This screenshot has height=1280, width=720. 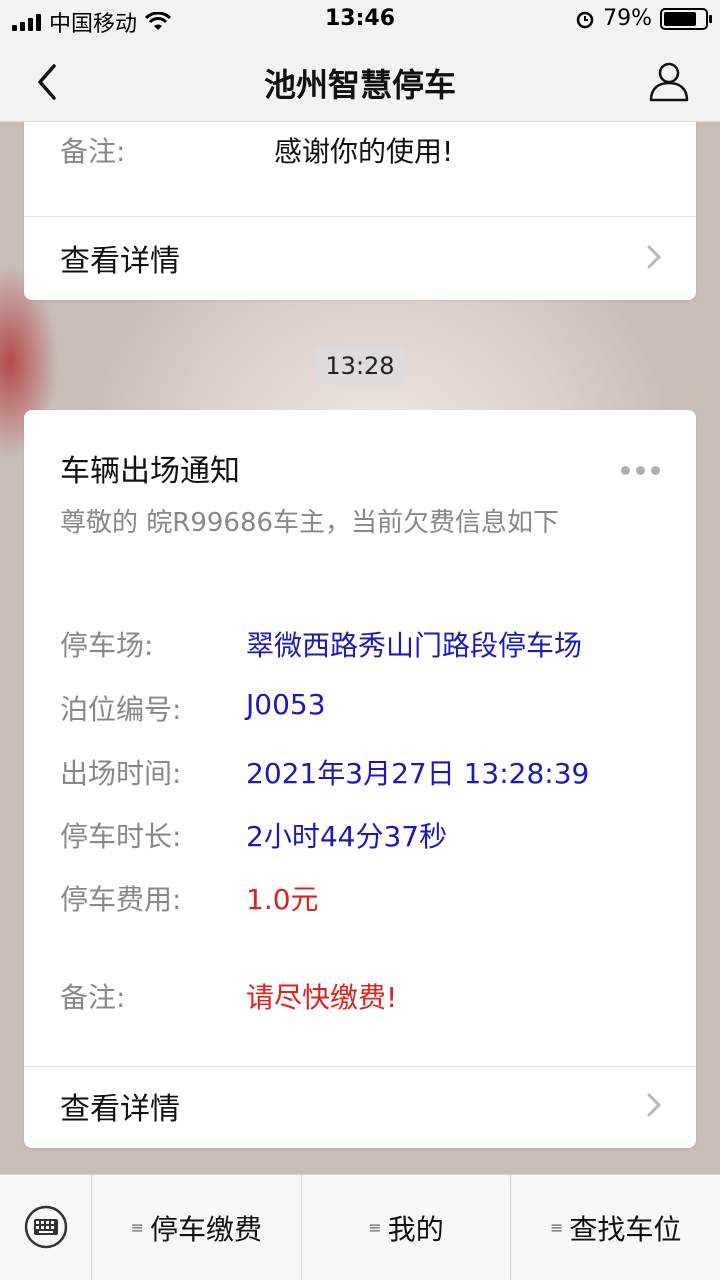 What do you see at coordinates (121, 899) in the screenshot?
I see `fee-label: 停车费用:` at bounding box center [121, 899].